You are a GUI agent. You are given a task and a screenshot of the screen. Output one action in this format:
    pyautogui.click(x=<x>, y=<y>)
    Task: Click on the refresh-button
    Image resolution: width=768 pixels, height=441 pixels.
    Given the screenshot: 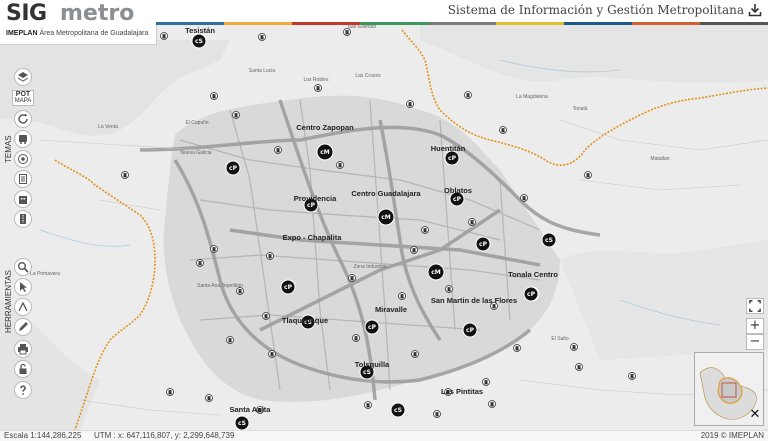 What is the action you would take?
    pyautogui.click(x=23, y=119)
    